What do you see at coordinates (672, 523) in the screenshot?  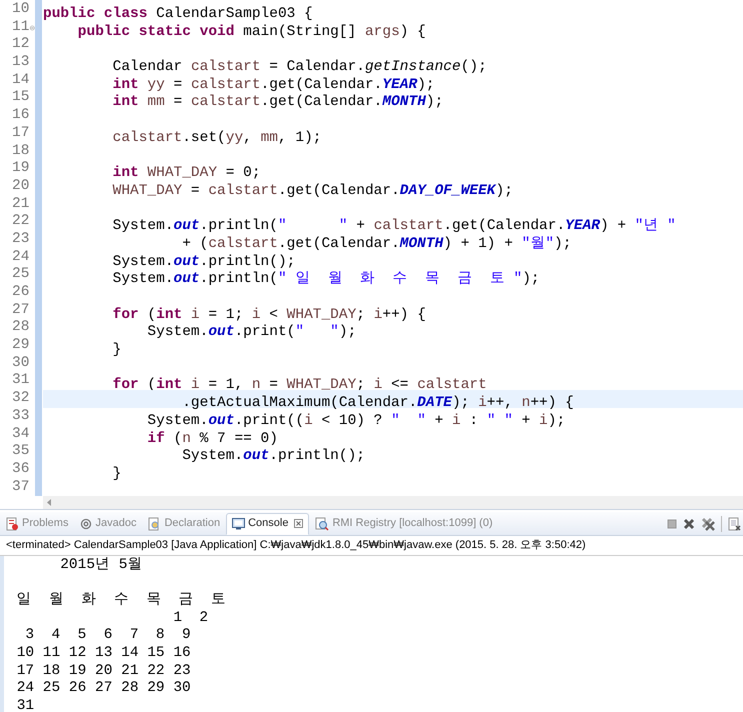 I see `terminate-icon` at bounding box center [672, 523].